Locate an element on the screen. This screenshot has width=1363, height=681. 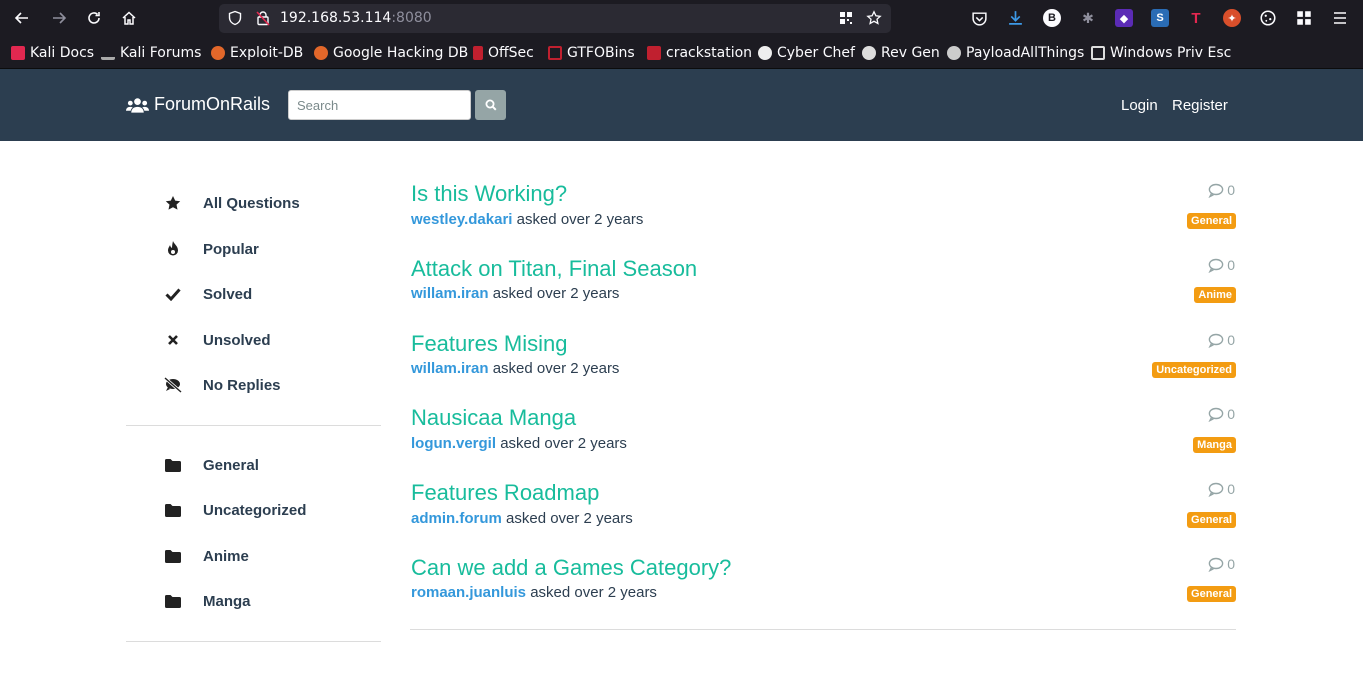
sidebar-item-no-replies: No Replies is located at coordinates (253, 385).